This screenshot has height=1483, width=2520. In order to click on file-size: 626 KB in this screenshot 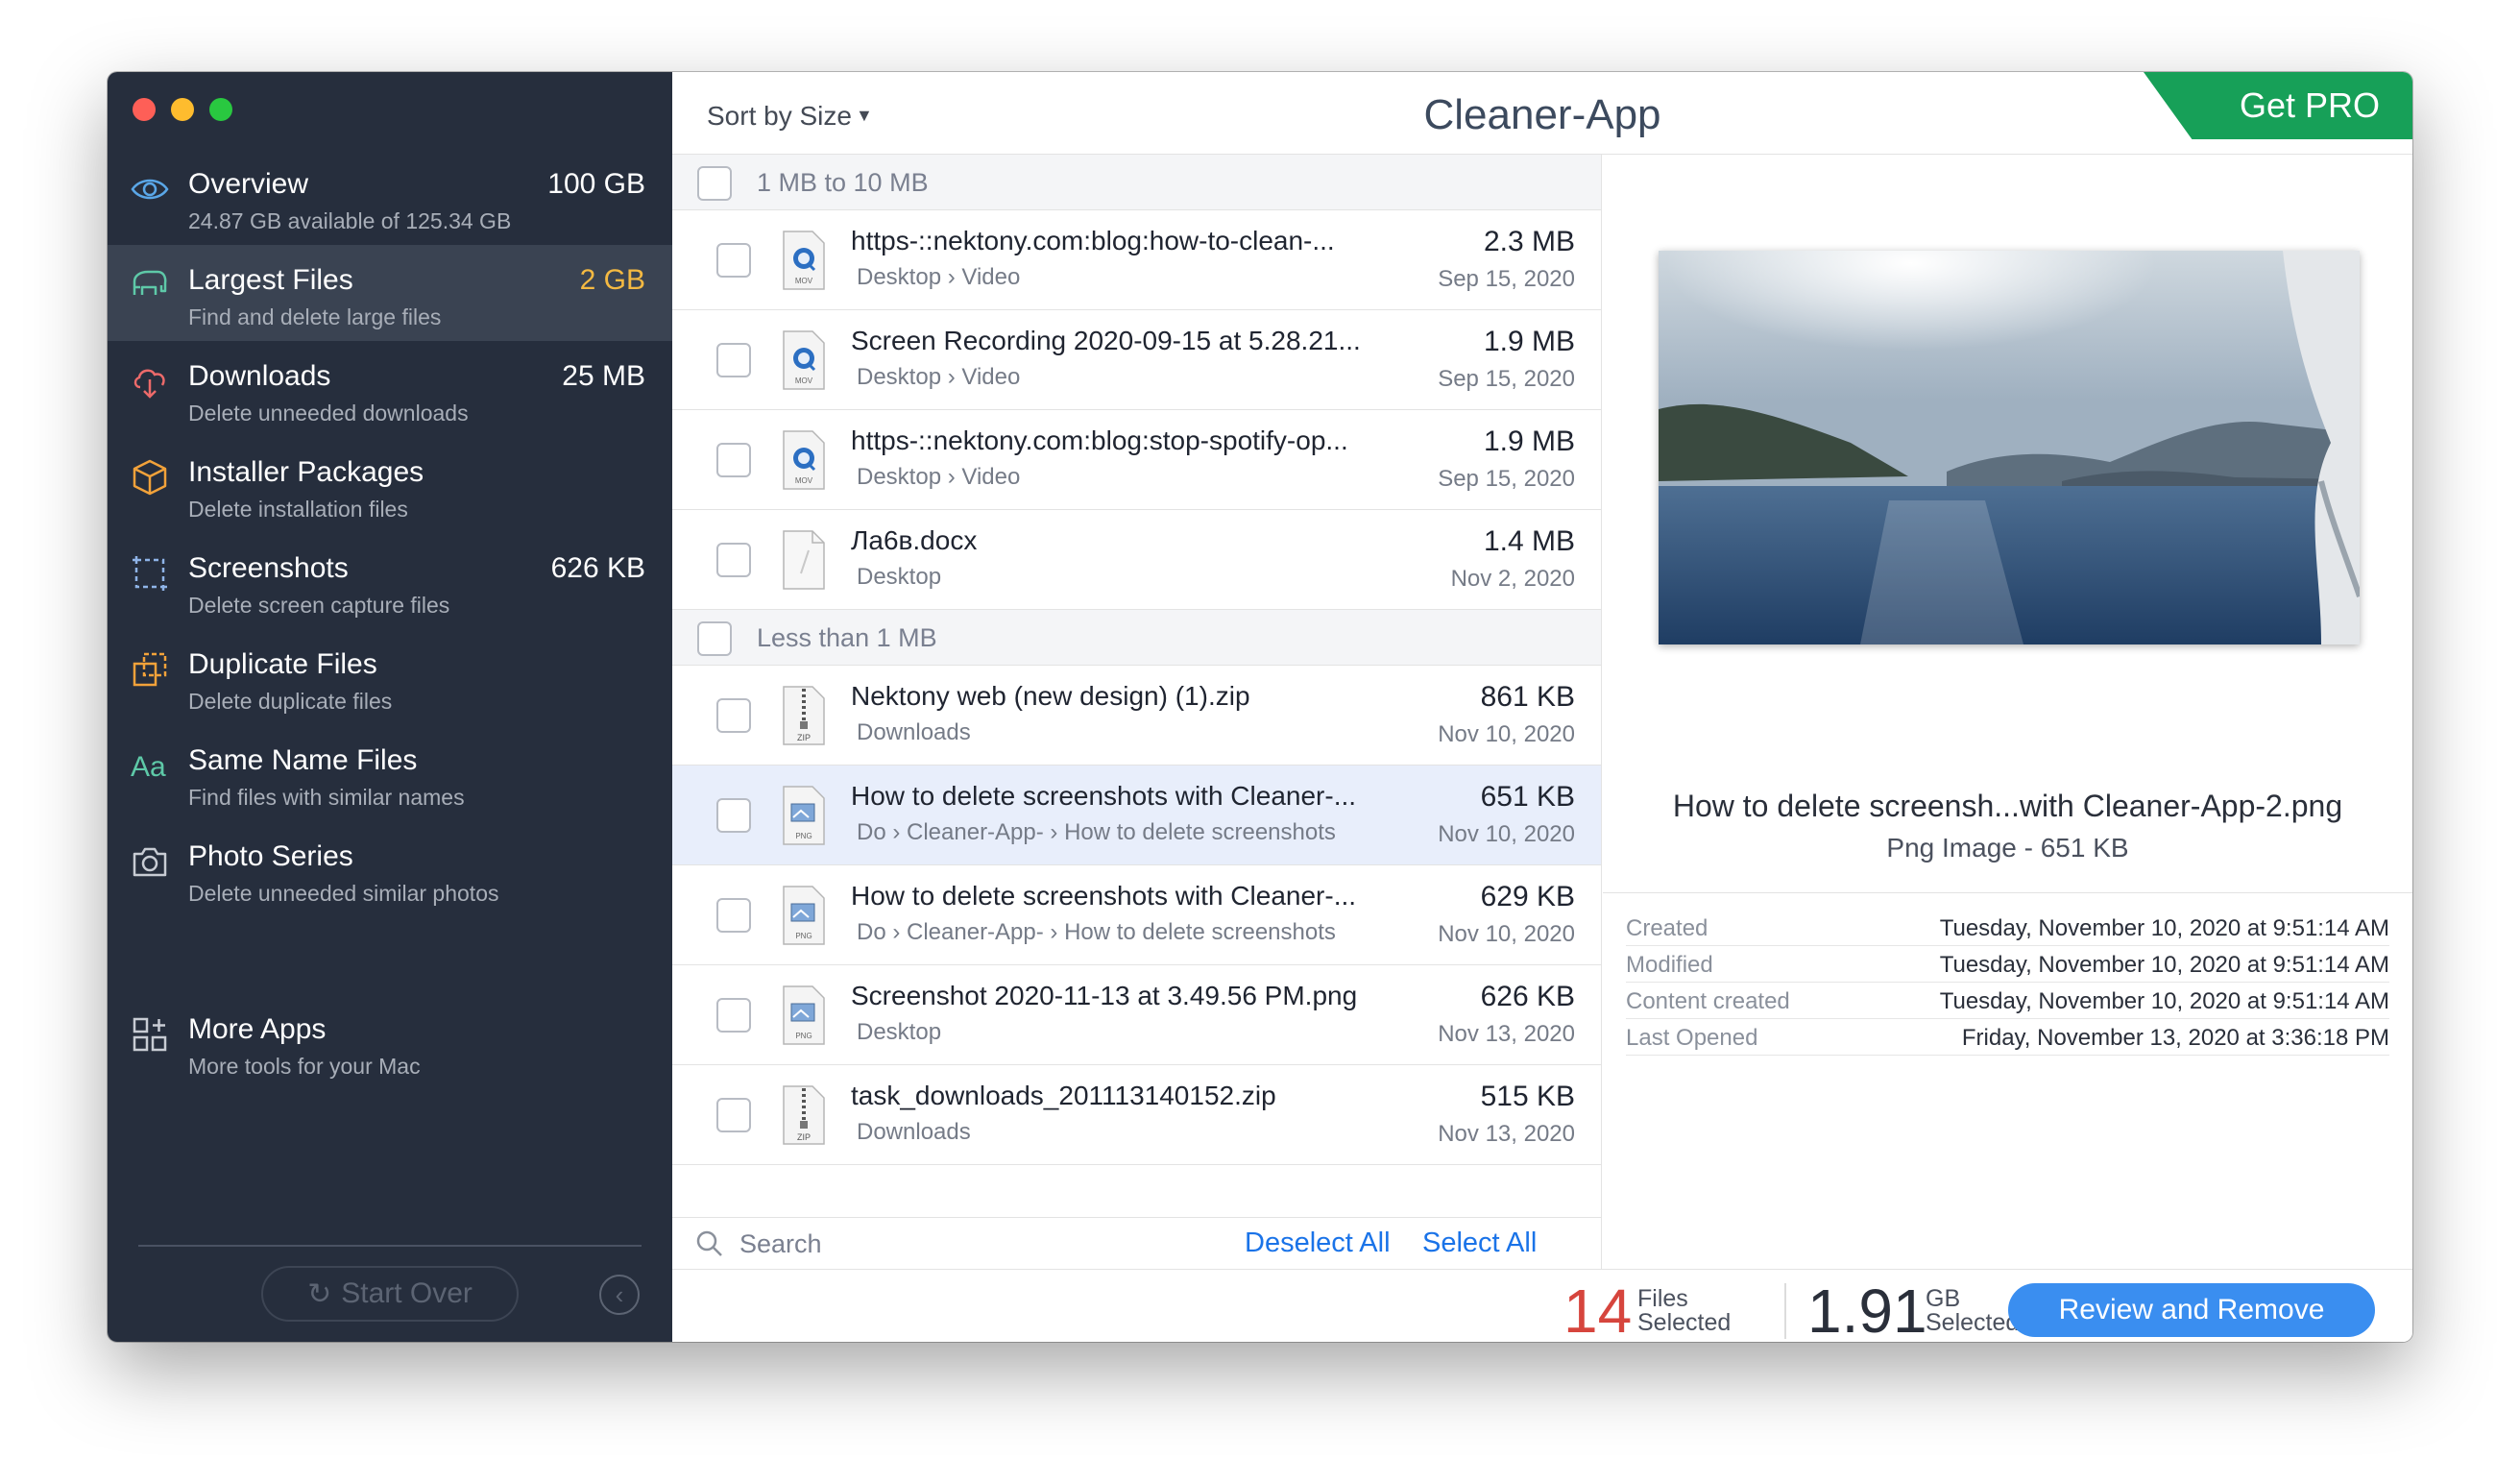, I will do `click(1527, 996)`.